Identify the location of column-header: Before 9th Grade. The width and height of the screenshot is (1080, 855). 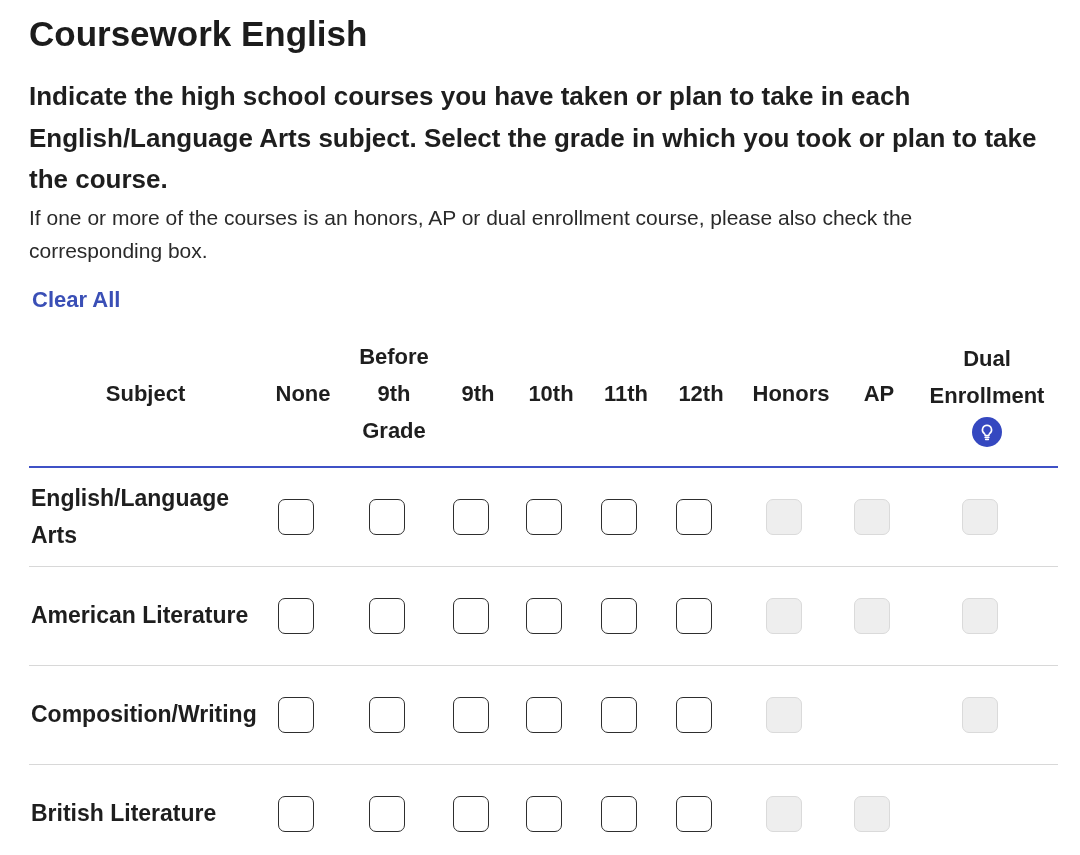
(394, 393).